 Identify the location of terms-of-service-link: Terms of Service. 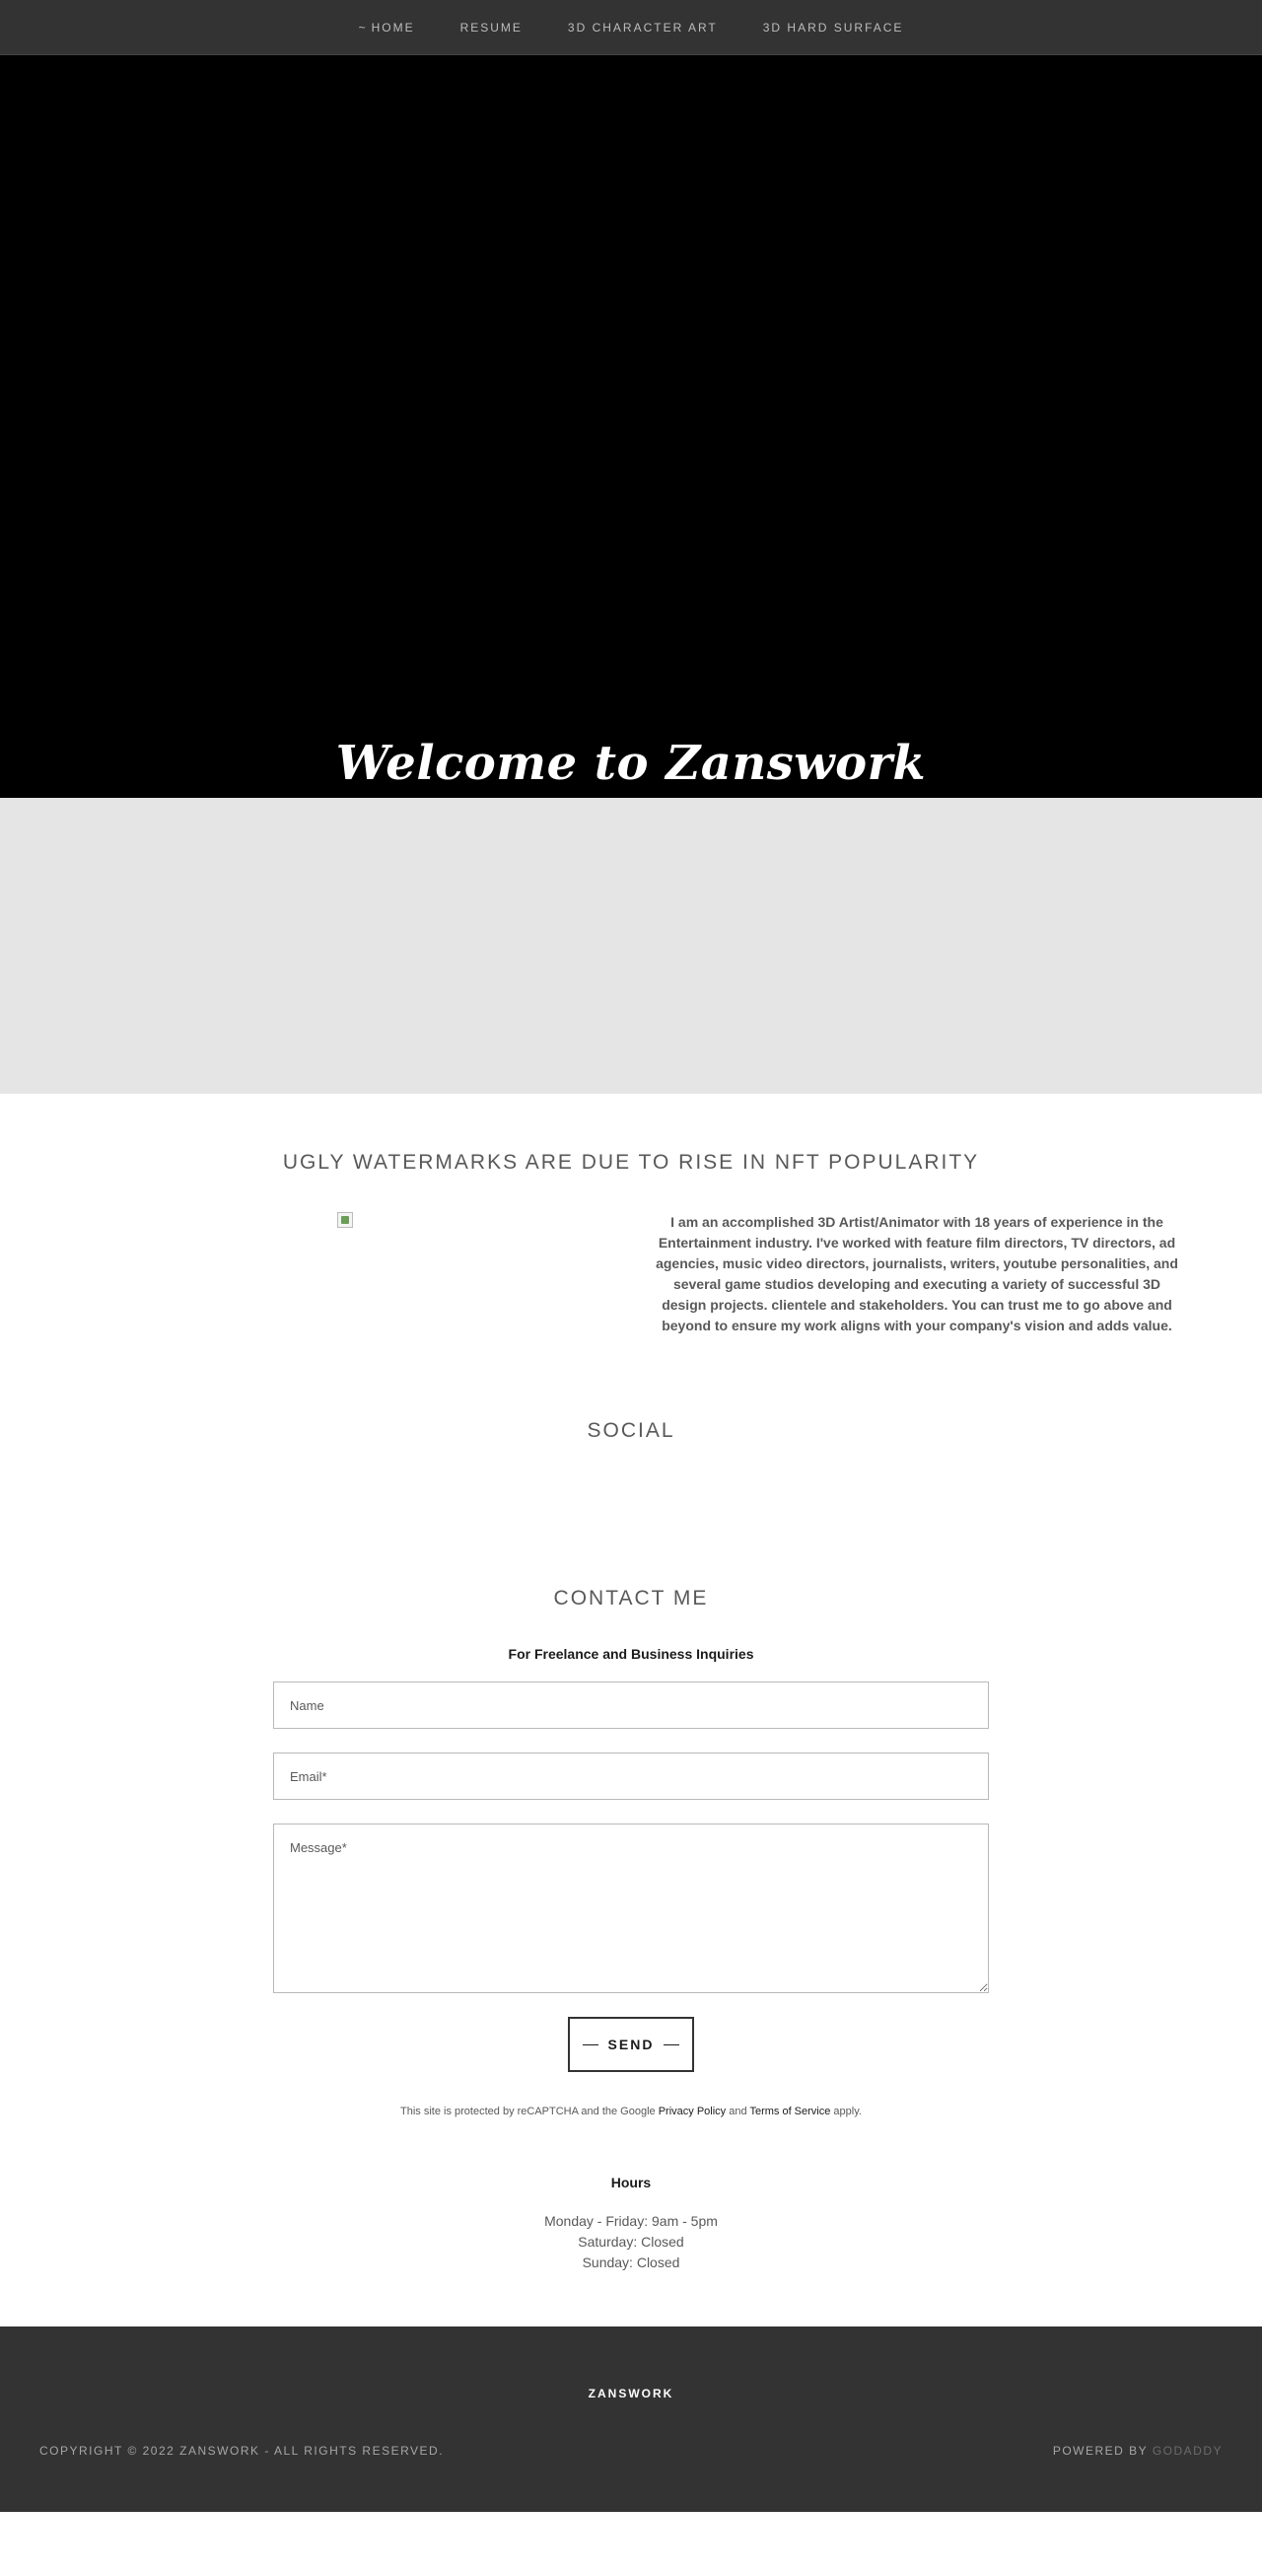
(789, 2111).